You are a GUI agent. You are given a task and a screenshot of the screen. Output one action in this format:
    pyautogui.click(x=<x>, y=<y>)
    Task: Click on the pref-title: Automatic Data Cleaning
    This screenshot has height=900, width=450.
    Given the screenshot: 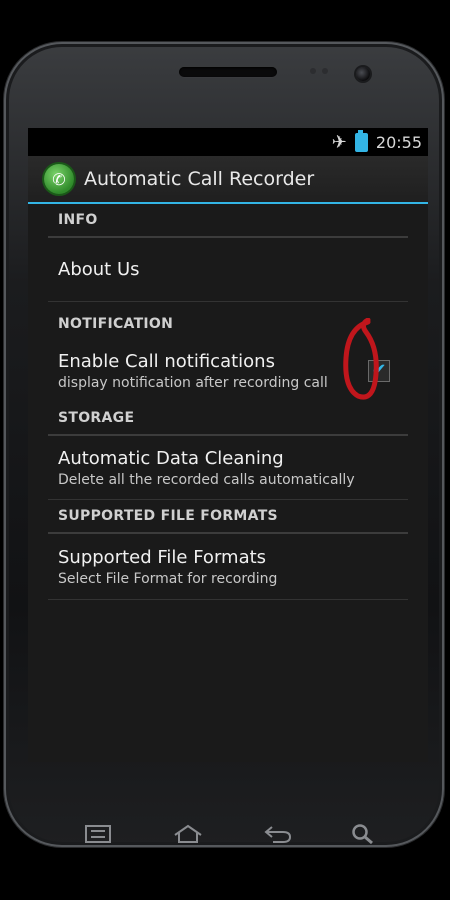 What is the action you would take?
    pyautogui.click(x=171, y=458)
    